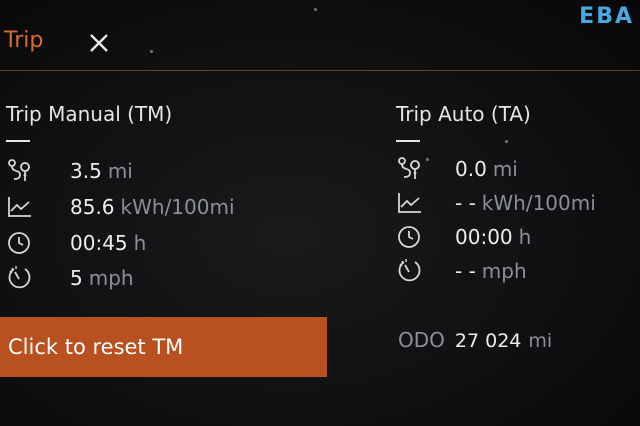 The width and height of the screenshot is (640, 426). I want to click on manual-duration-unit: h, so click(140, 243).